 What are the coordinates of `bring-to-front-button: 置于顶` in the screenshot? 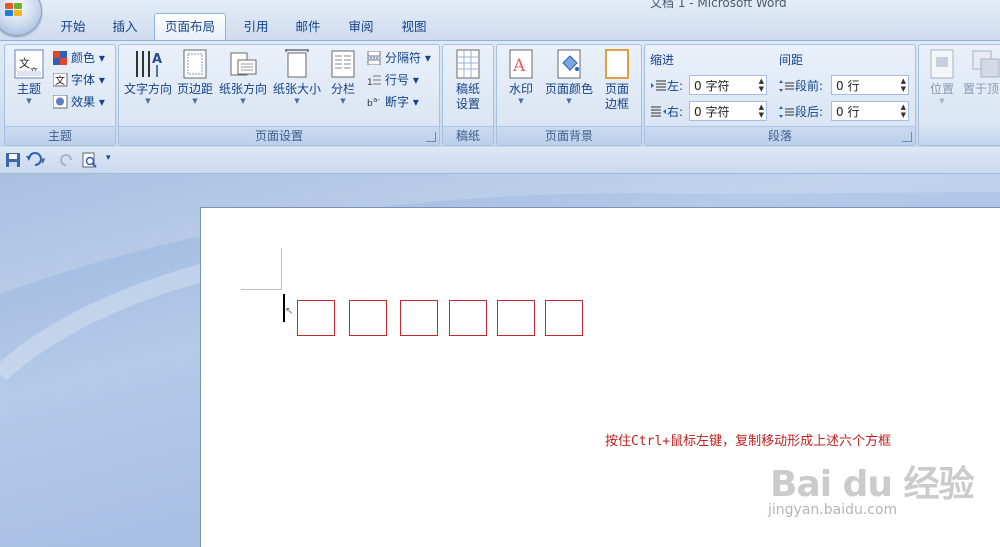 It's located at (981, 73).